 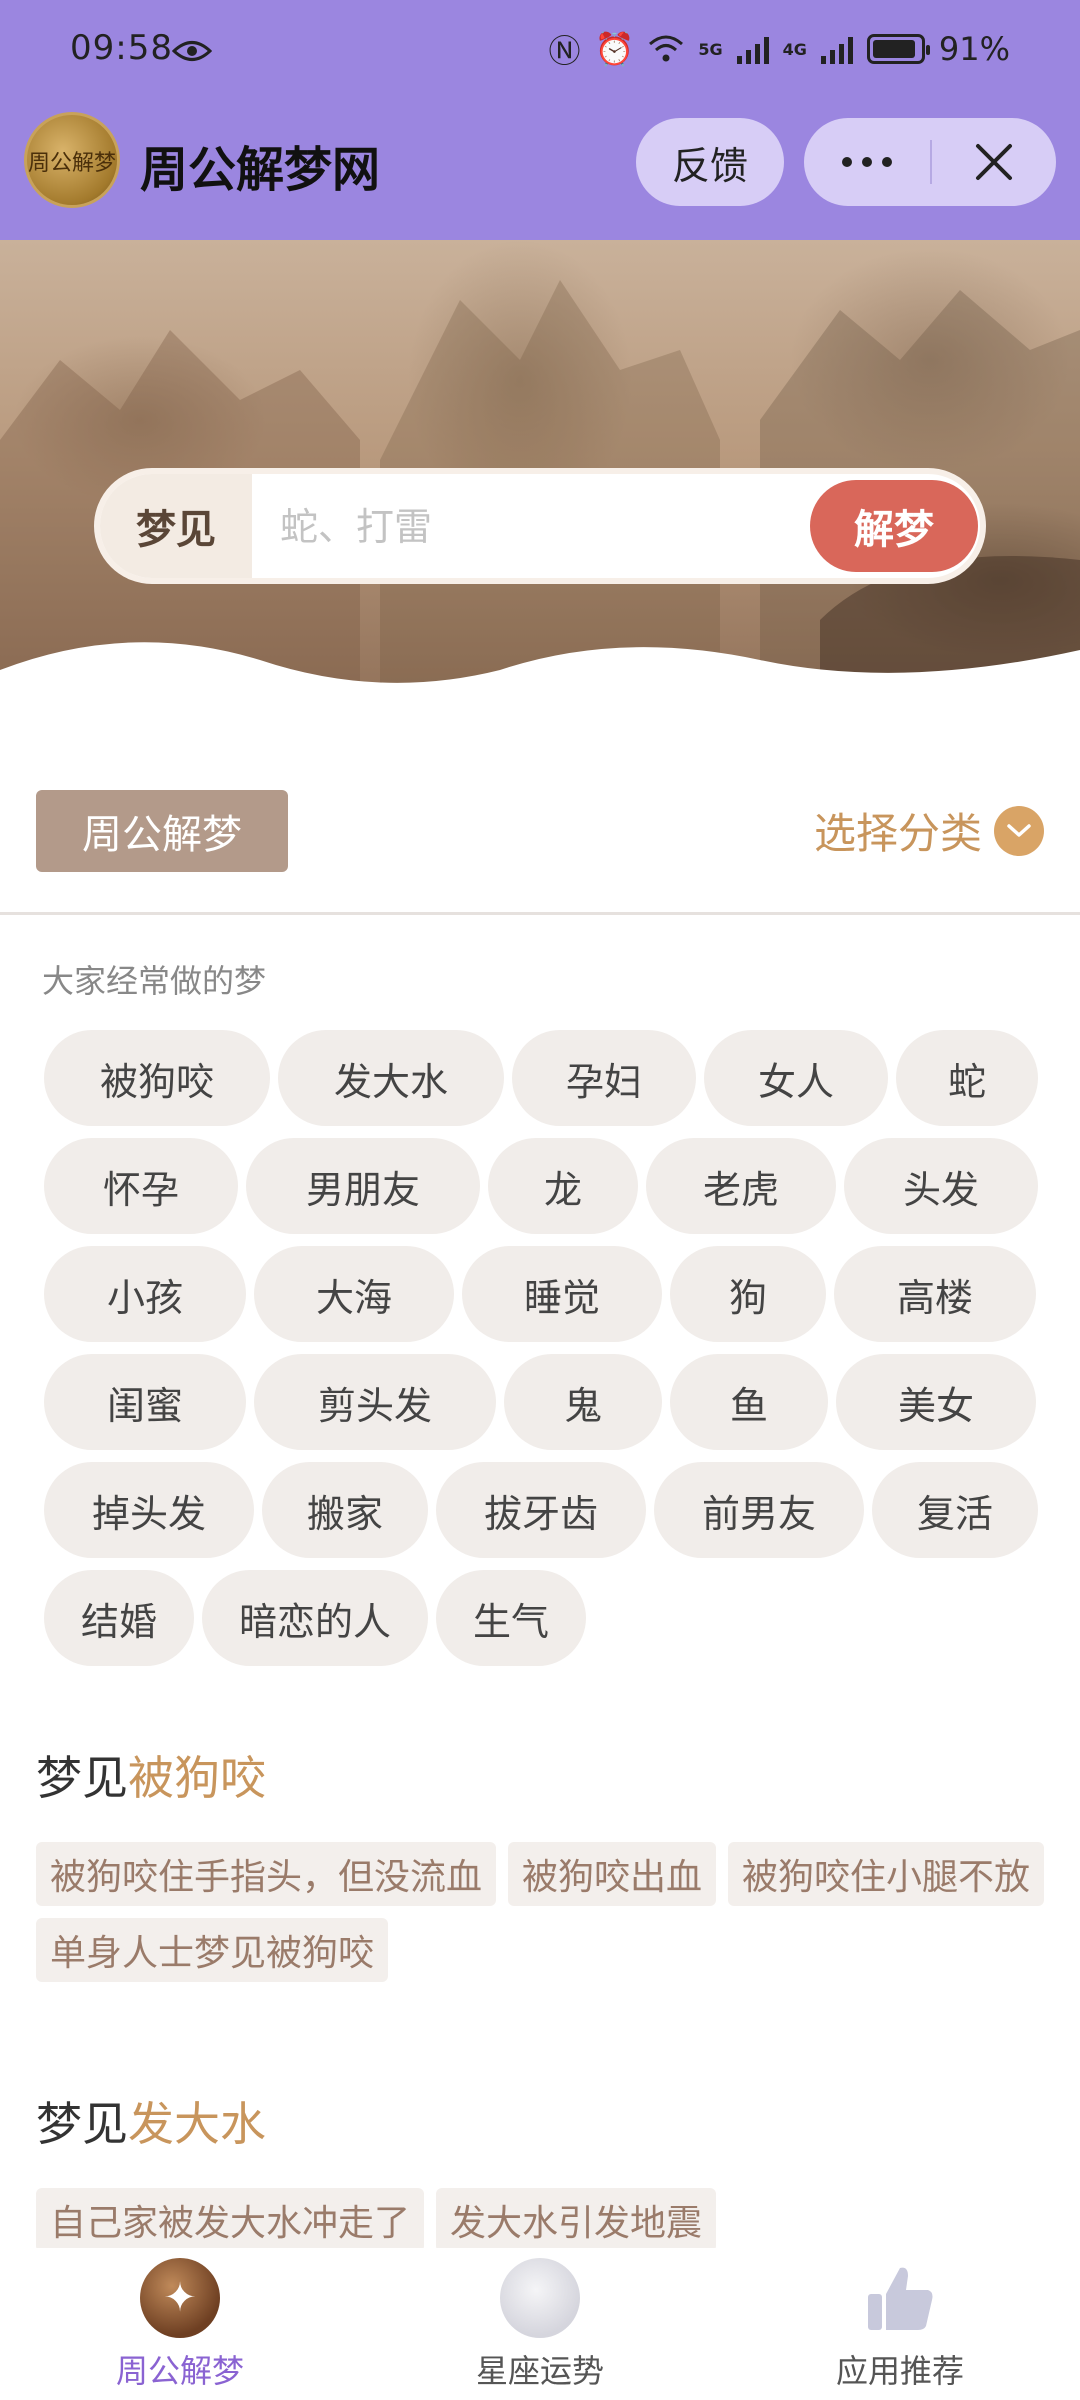 What do you see at coordinates (145, 1294) in the screenshot?
I see `dream-chip: 小孩` at bounding box center [145, 1294].